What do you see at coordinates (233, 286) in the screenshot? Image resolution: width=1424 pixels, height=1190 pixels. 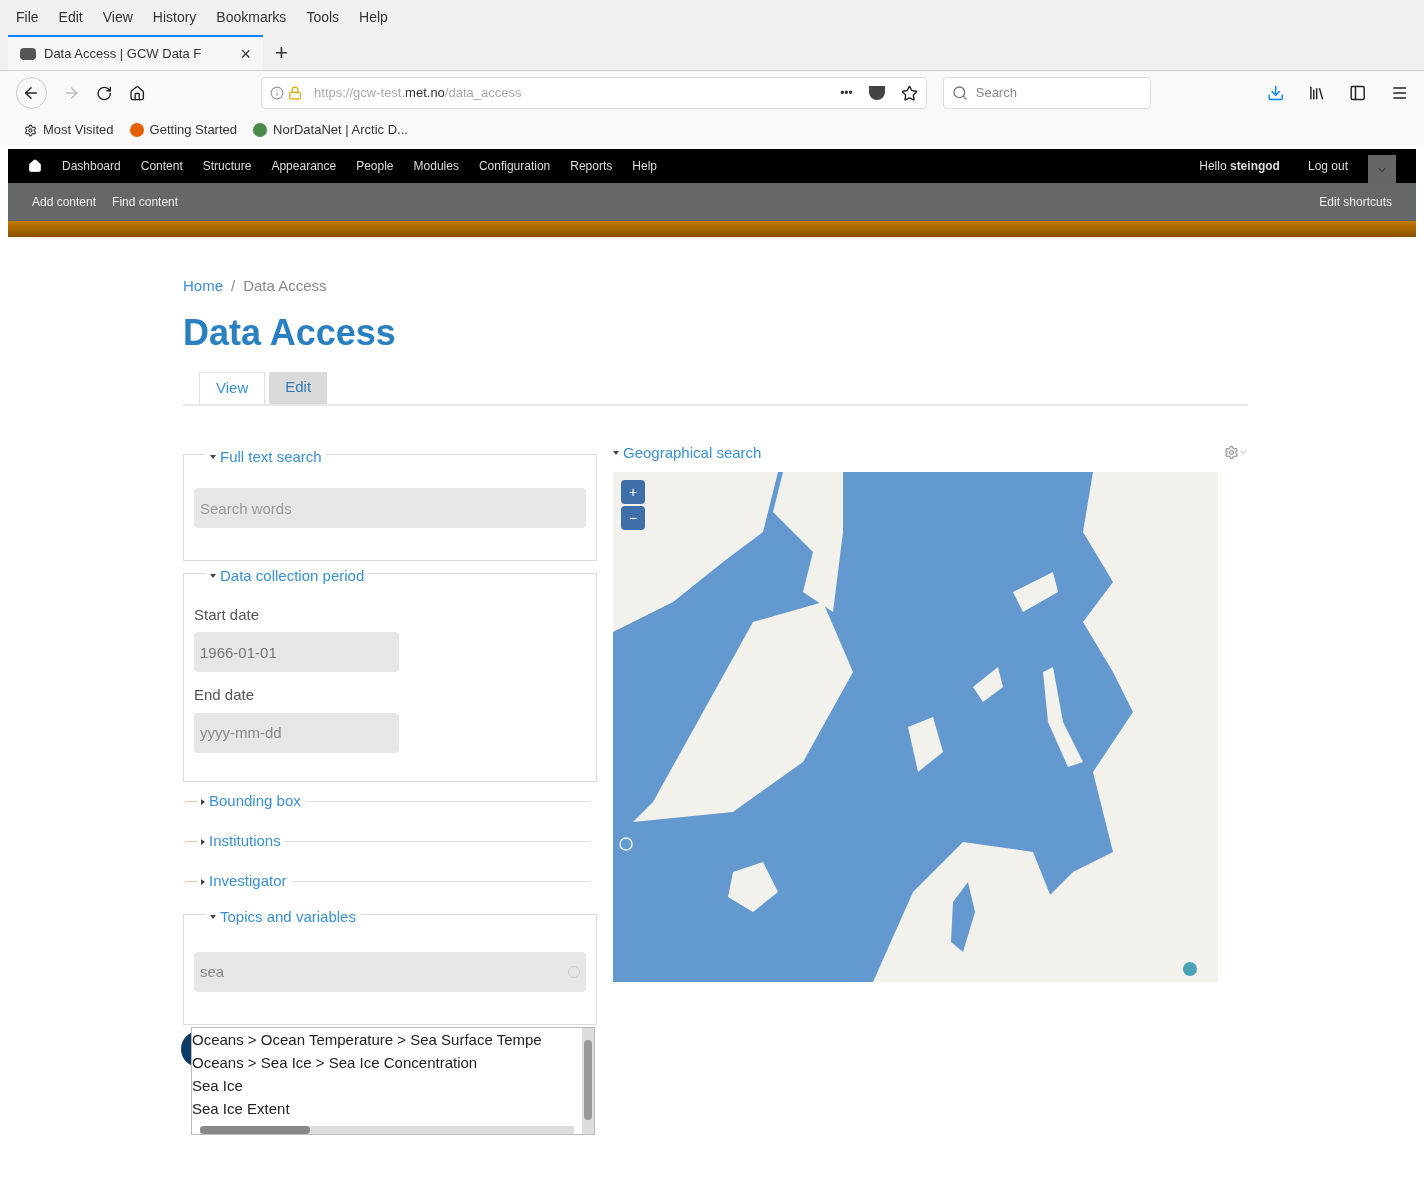 I see `breadcrumb-text: /` at bounding box center [233, 286].